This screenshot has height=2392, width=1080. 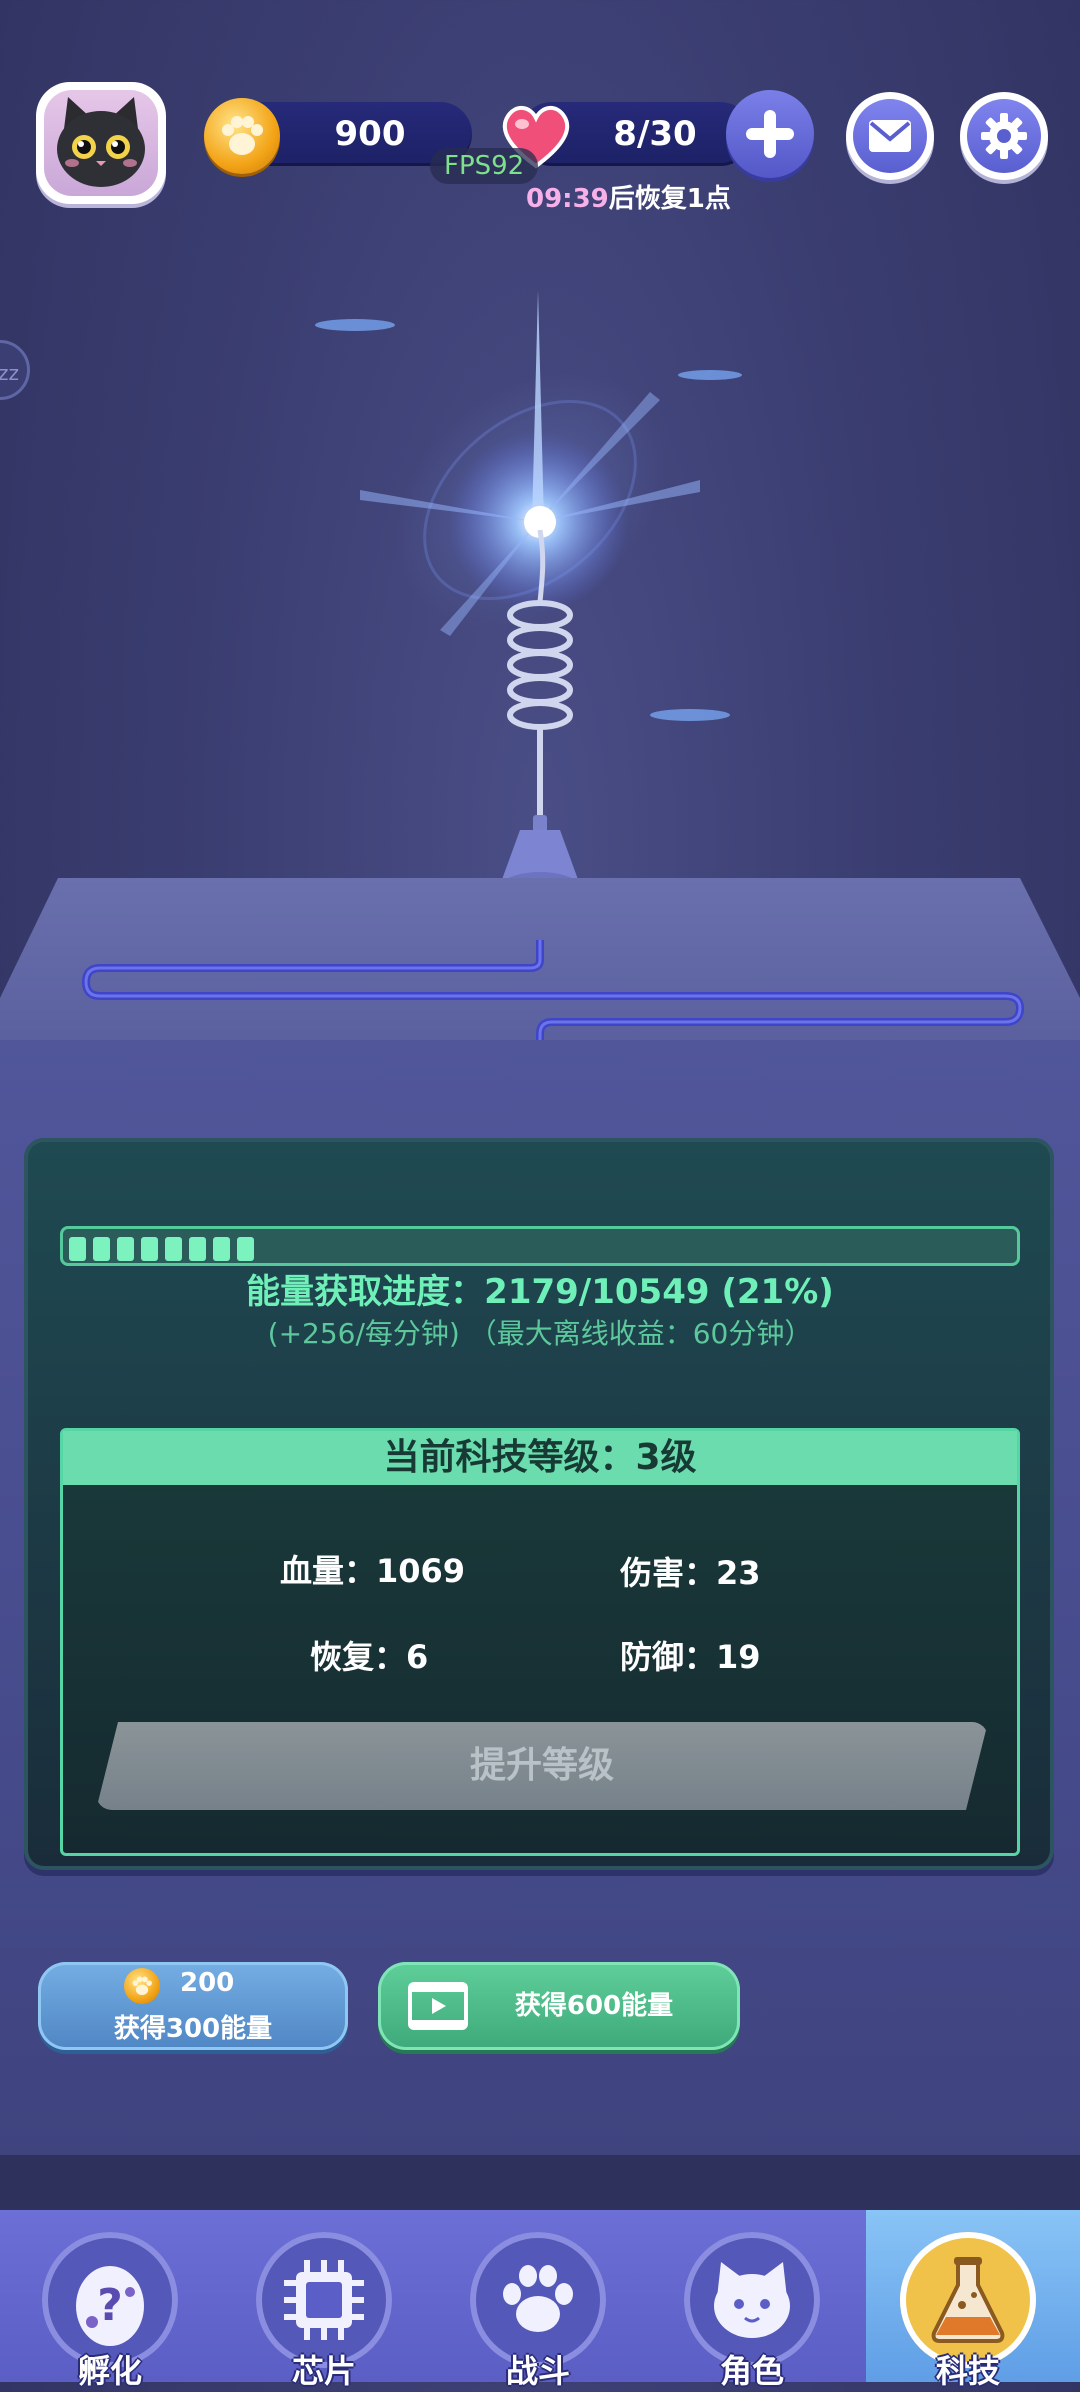 I want to click on gear-icon, so click(x=1004, y=136).